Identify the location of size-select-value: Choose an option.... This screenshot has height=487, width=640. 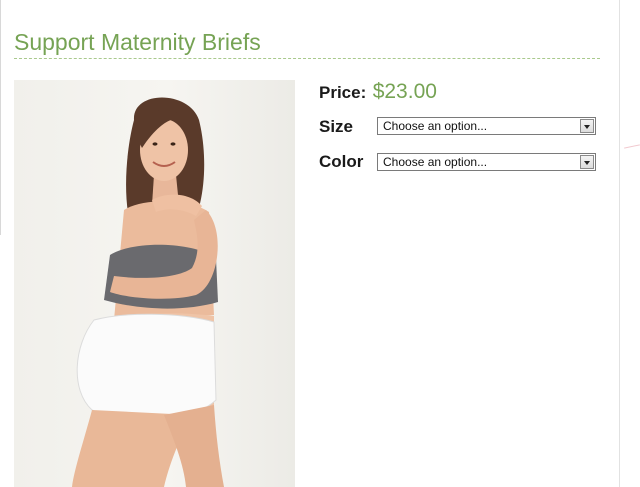
(435, 126).